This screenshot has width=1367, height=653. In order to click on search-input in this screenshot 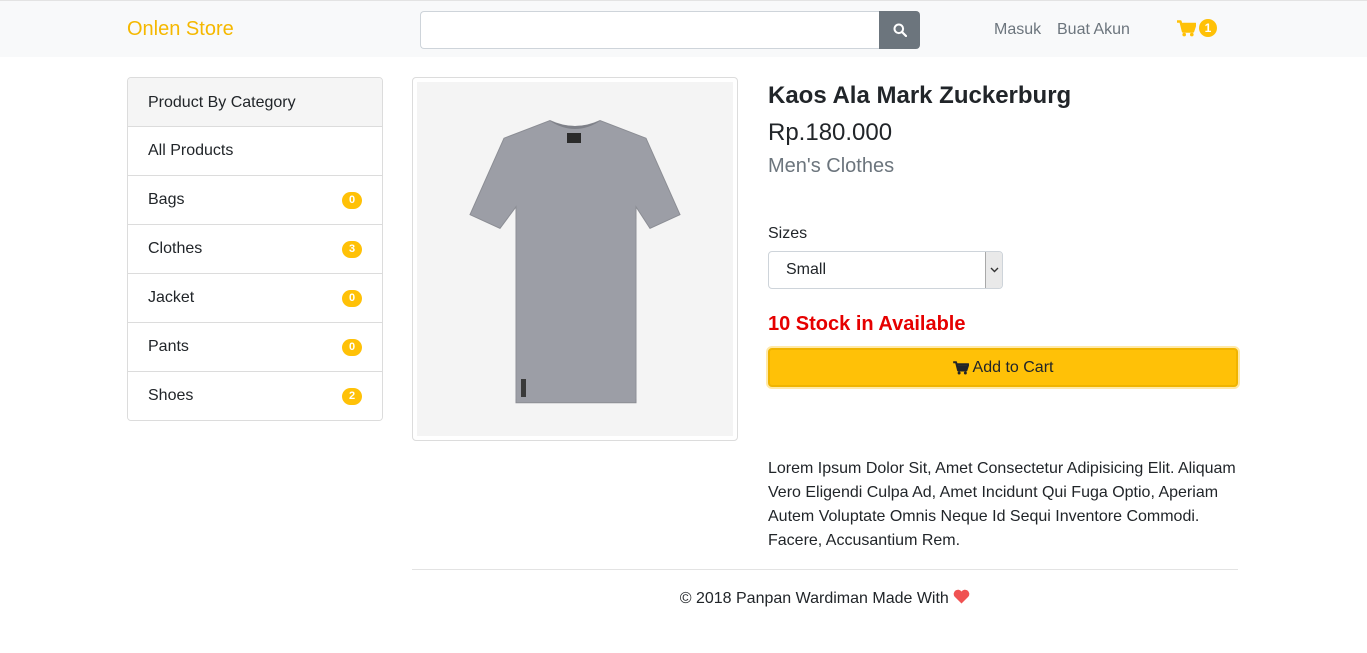, I will do `click(649, 30)`.